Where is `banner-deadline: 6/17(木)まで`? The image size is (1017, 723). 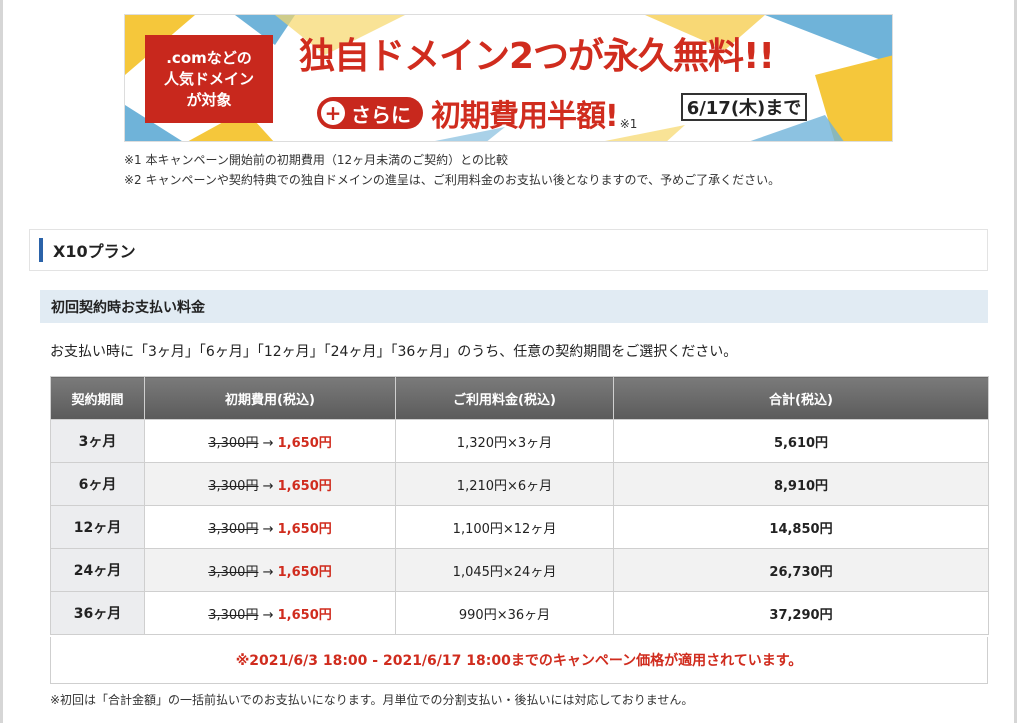
banner-deadline: 6/17(木)まで is located at coordinates (744, 107).